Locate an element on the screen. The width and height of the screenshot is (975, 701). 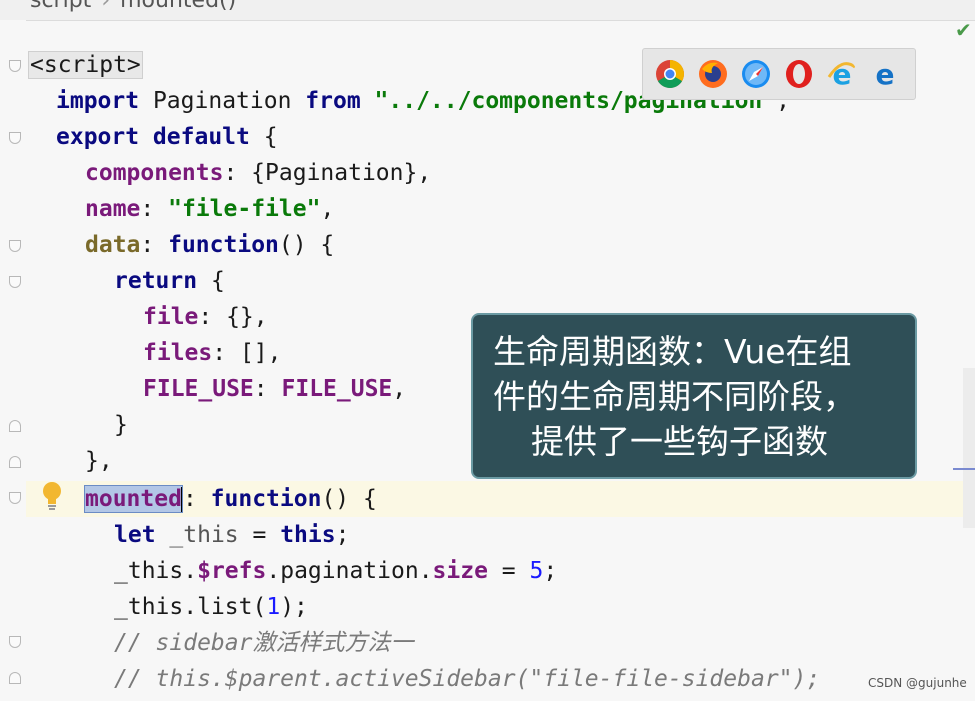
editor-gutter is located at coordinates (13, 360).